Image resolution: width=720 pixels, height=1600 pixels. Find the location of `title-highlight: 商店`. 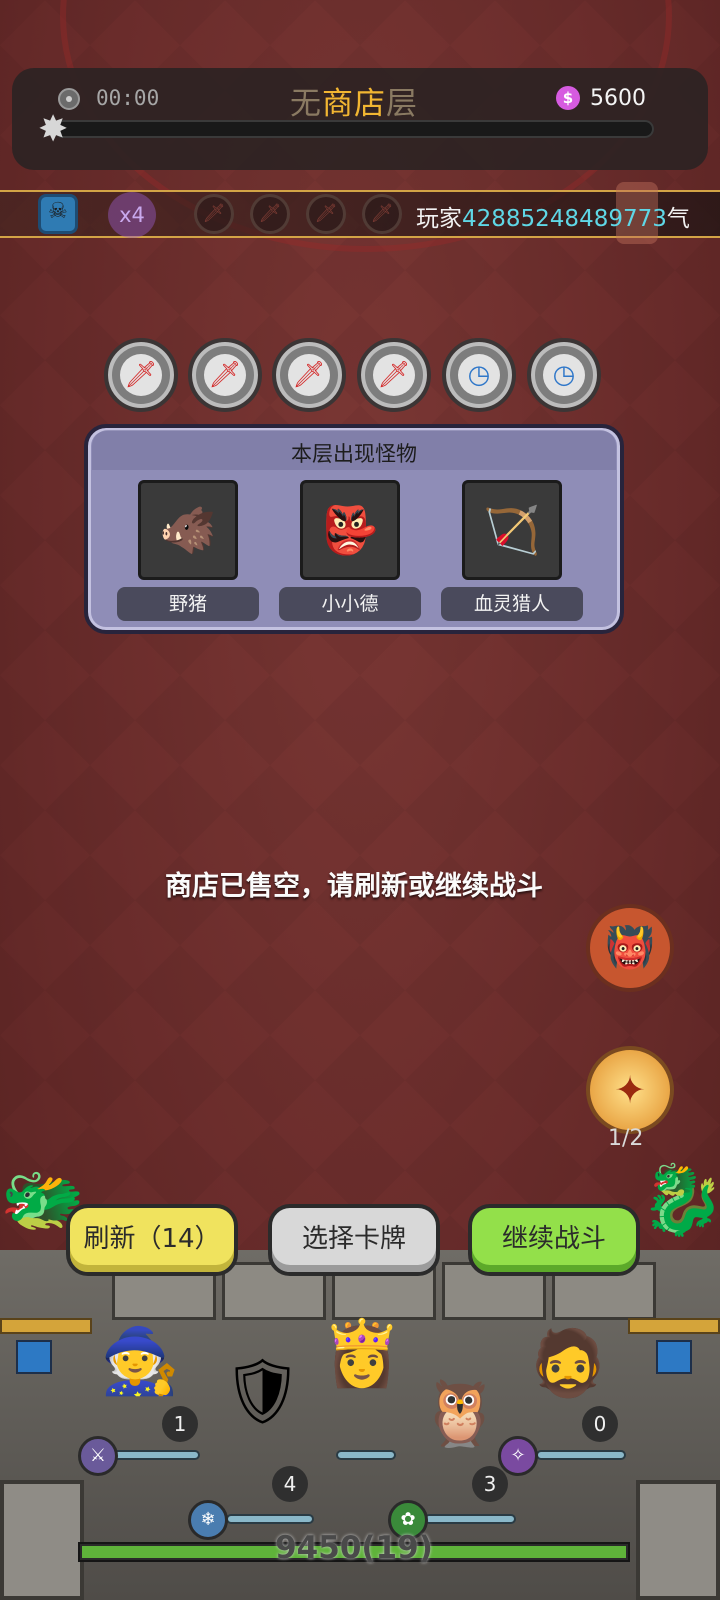

title-highlight: 商店 is located at coordinates (354, 104).